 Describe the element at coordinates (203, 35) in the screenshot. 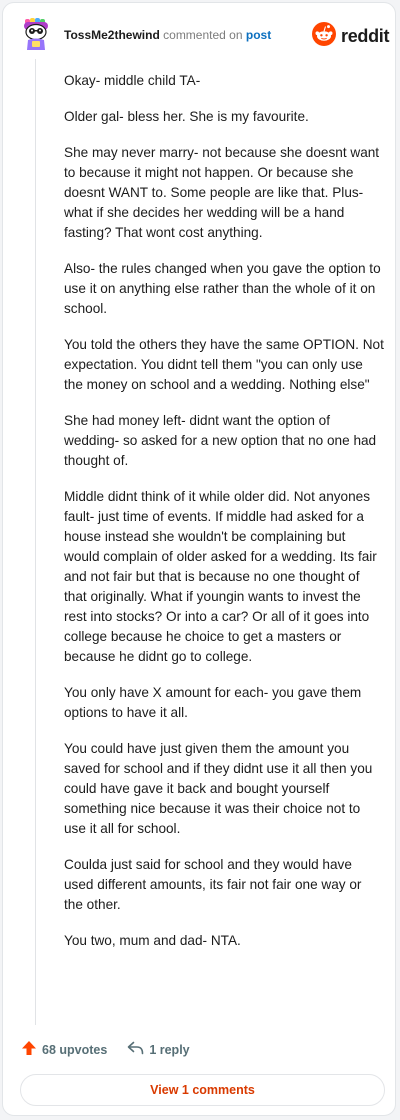

I see `commented-on-label: commented on` at that location.